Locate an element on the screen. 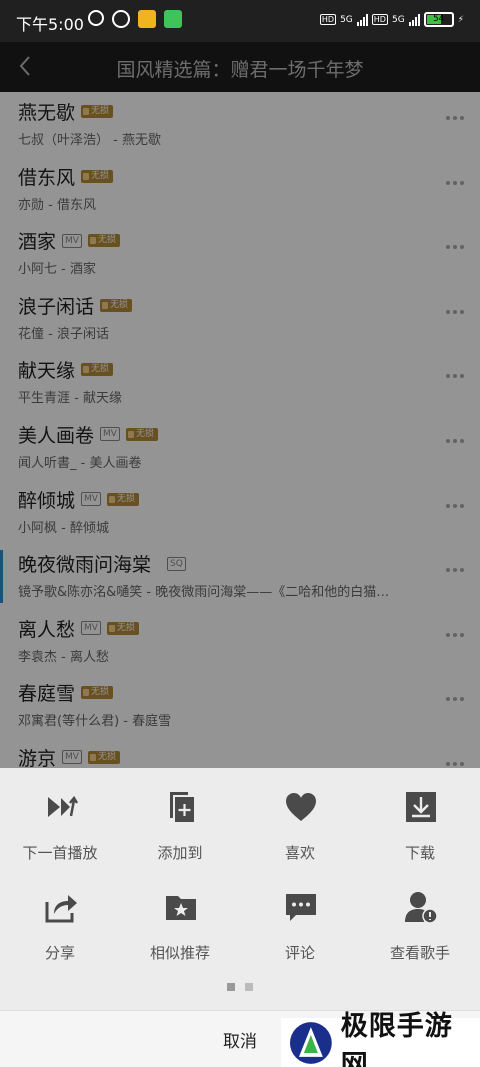  status-bar: 下午5:00 HD 5G HD 5G 54 ⚡ is located at coordinates (240, 21).